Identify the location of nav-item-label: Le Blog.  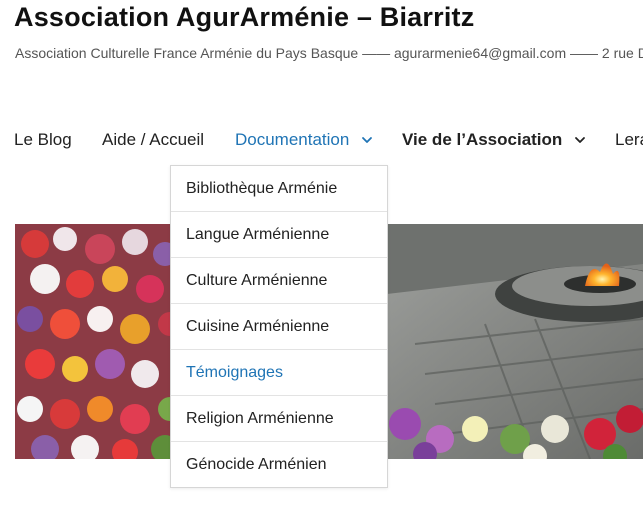
(43, 139).